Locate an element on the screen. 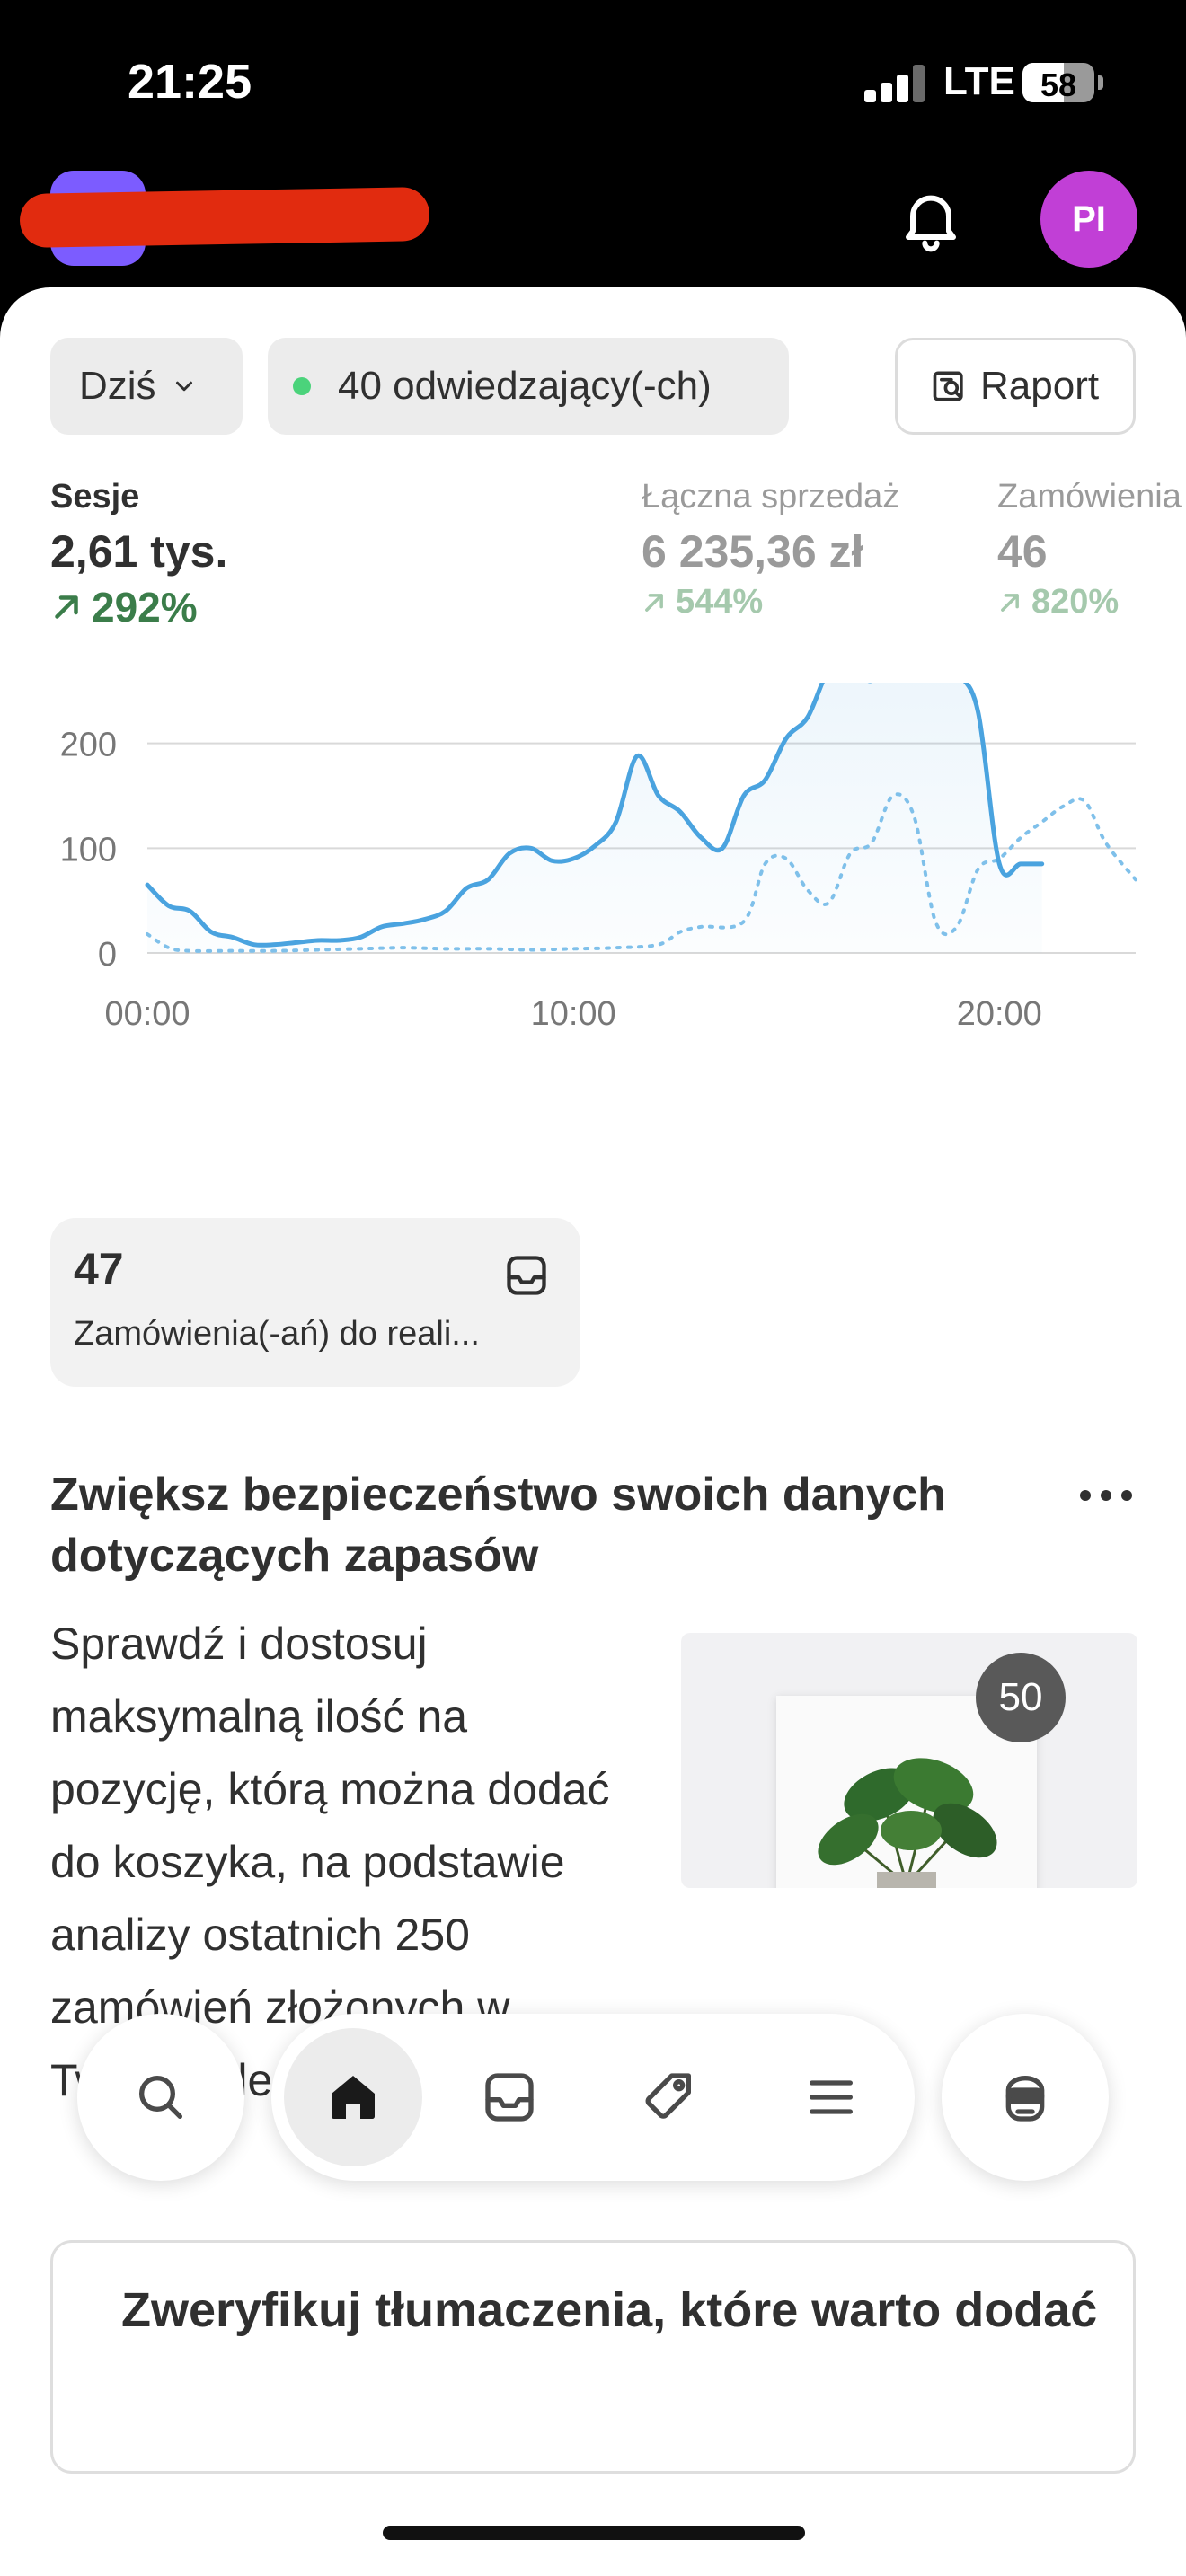 The image size is (1186, 2576). date-filter-label: Dziś is located at coordinates (117, 386).